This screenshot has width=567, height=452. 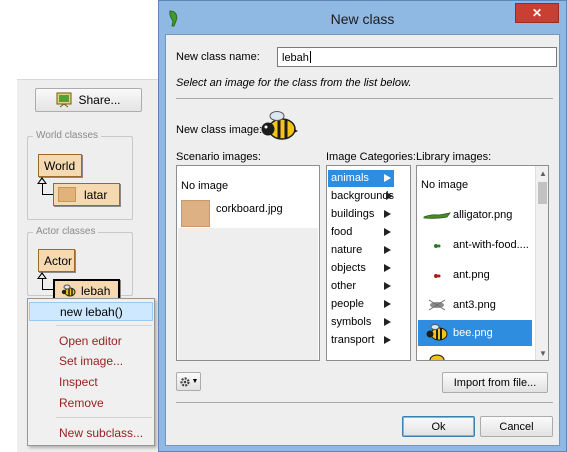 I want to click on class-name-value: lebah, so click(x=295, y=58).